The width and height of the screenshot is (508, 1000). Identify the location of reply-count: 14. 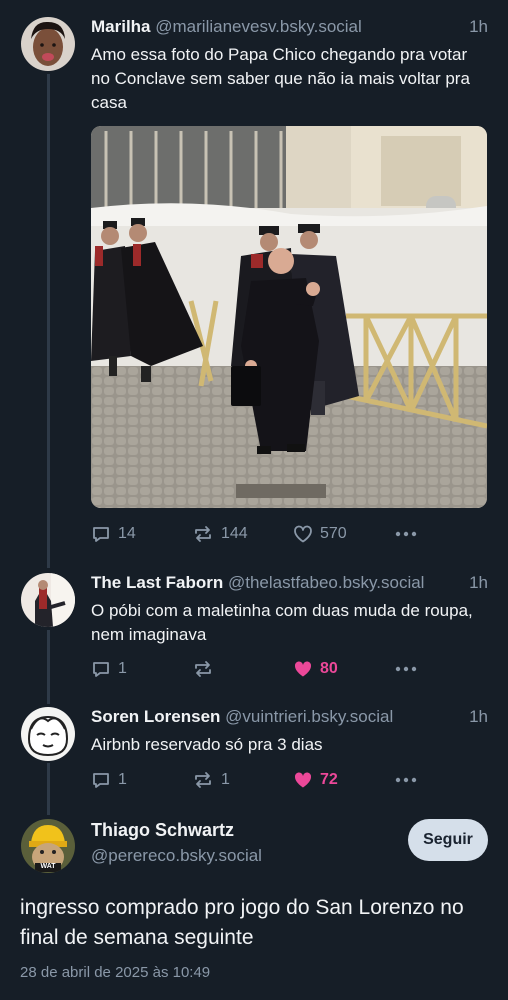
(127, 533).